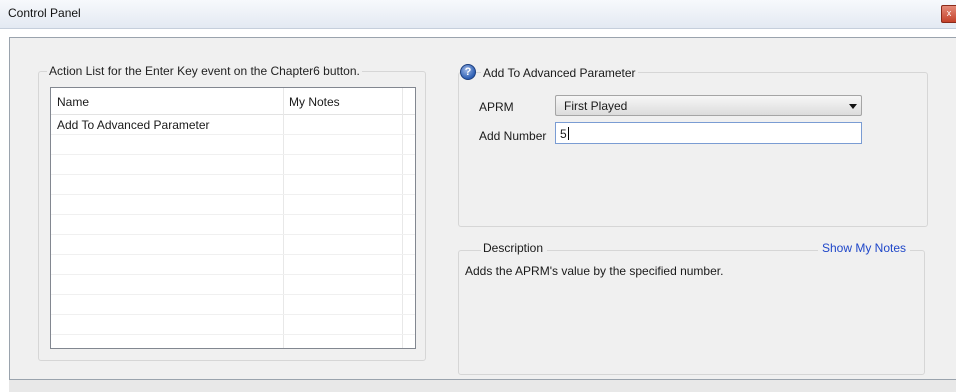 The image size is (956, 392). I want to click on aprm-selected-value: First Played, so click(596, 106).